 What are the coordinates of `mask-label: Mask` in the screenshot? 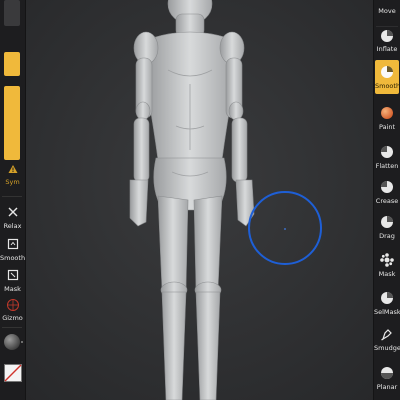 It's located at (12, 289).